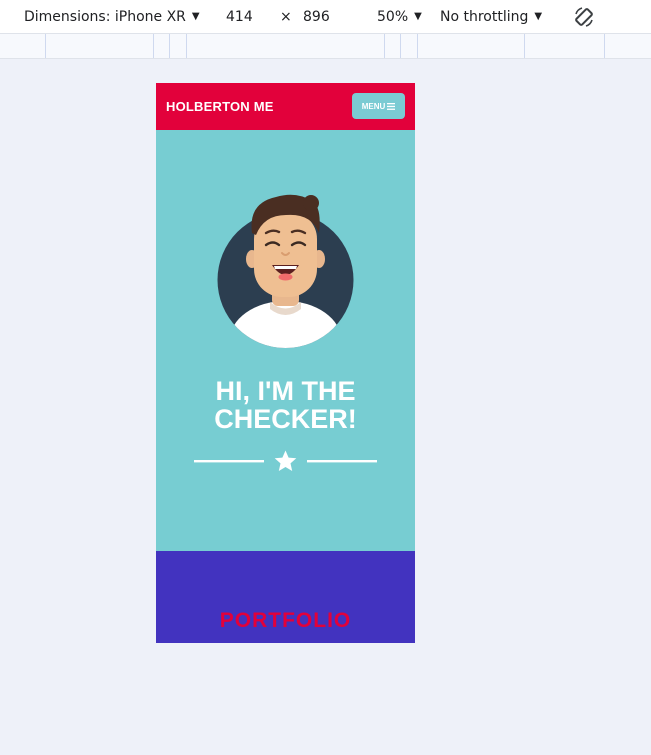 This screenshot has height=755, width=651. I want to click on star-divider, so click(285, 460).